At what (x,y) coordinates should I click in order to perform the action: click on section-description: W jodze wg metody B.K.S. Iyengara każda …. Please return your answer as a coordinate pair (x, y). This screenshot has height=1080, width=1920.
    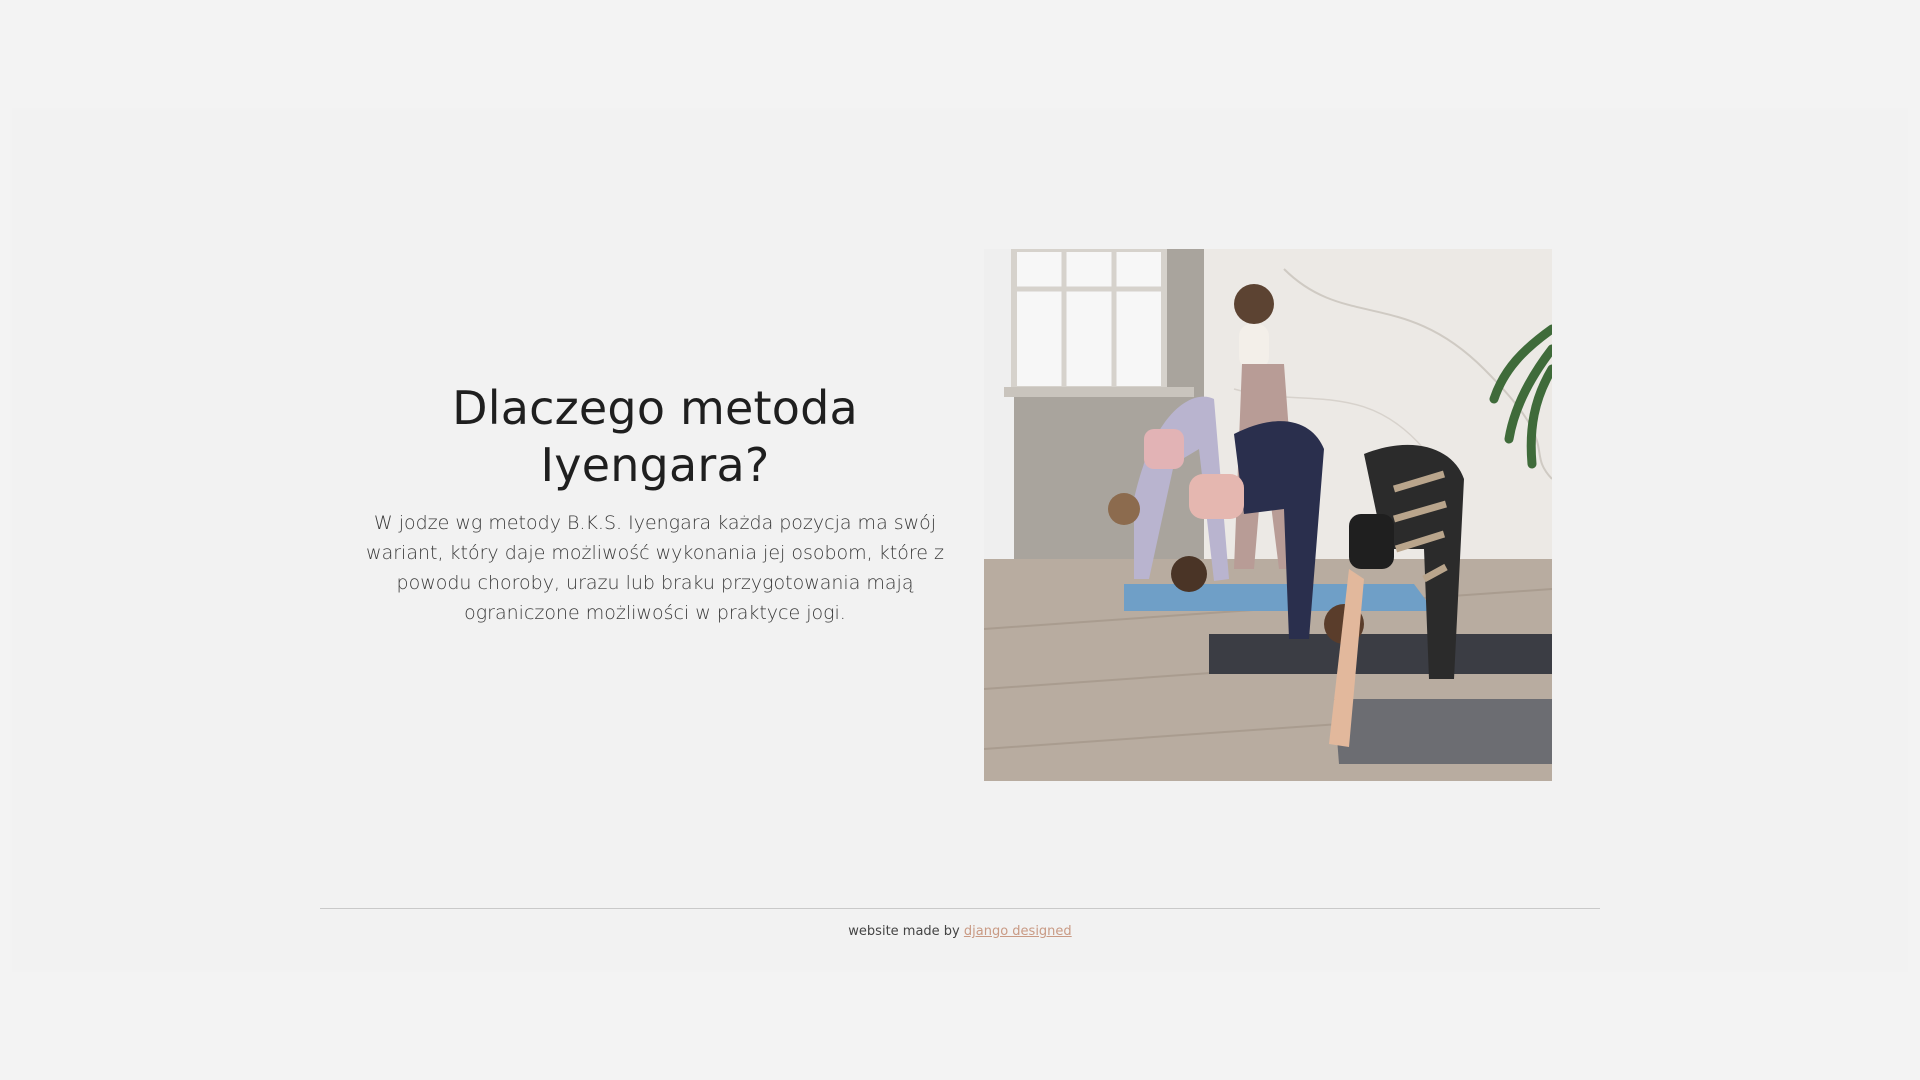
    Looking at the image, I should click on (655, 568).